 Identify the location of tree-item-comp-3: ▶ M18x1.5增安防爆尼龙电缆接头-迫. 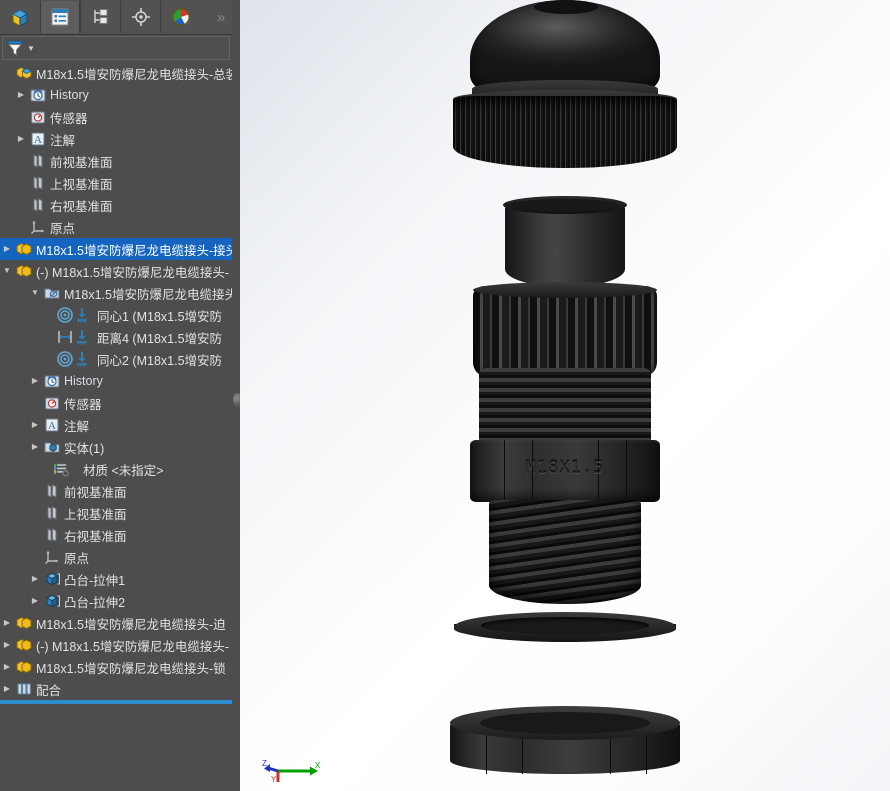
(117, 623).